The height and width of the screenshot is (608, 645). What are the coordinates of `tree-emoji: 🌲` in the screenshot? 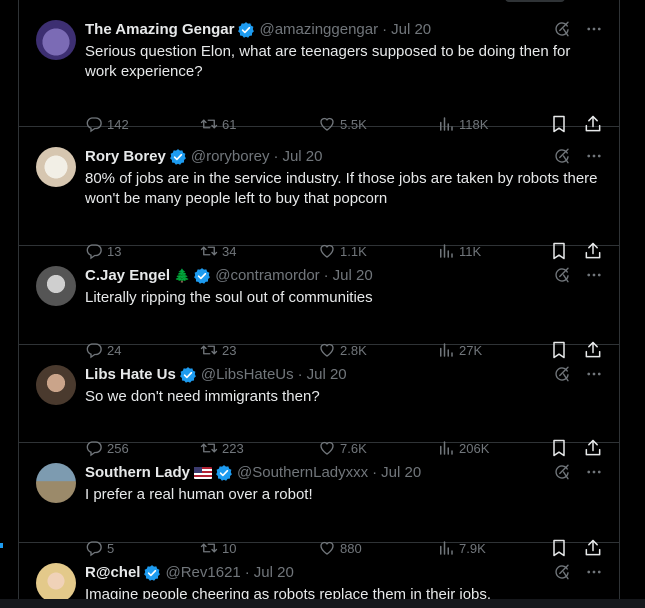 It's located at (182, 275).